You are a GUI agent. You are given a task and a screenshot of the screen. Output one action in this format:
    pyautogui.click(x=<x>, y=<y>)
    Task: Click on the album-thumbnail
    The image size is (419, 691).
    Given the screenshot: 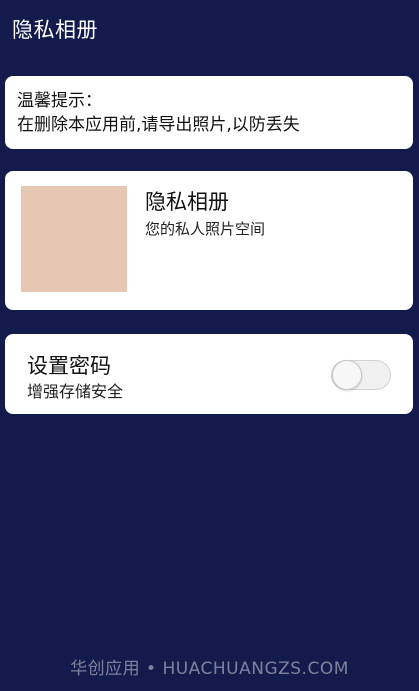 What is the action you would take?
    pyautogui.click(x=74, y=239)
    